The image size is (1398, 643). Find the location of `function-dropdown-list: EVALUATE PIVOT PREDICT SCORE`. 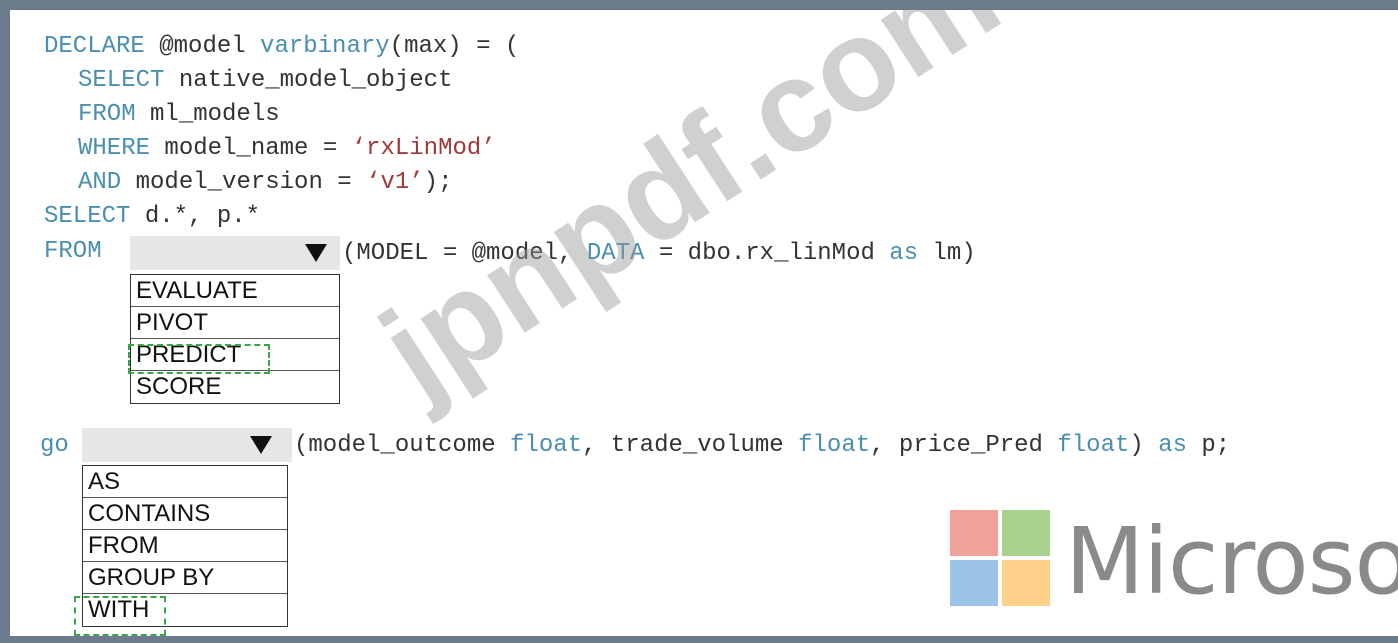

function-dropdown-list: EVALUATE PIVOT PREDICT SCORE is located at coordinates (235, 339).